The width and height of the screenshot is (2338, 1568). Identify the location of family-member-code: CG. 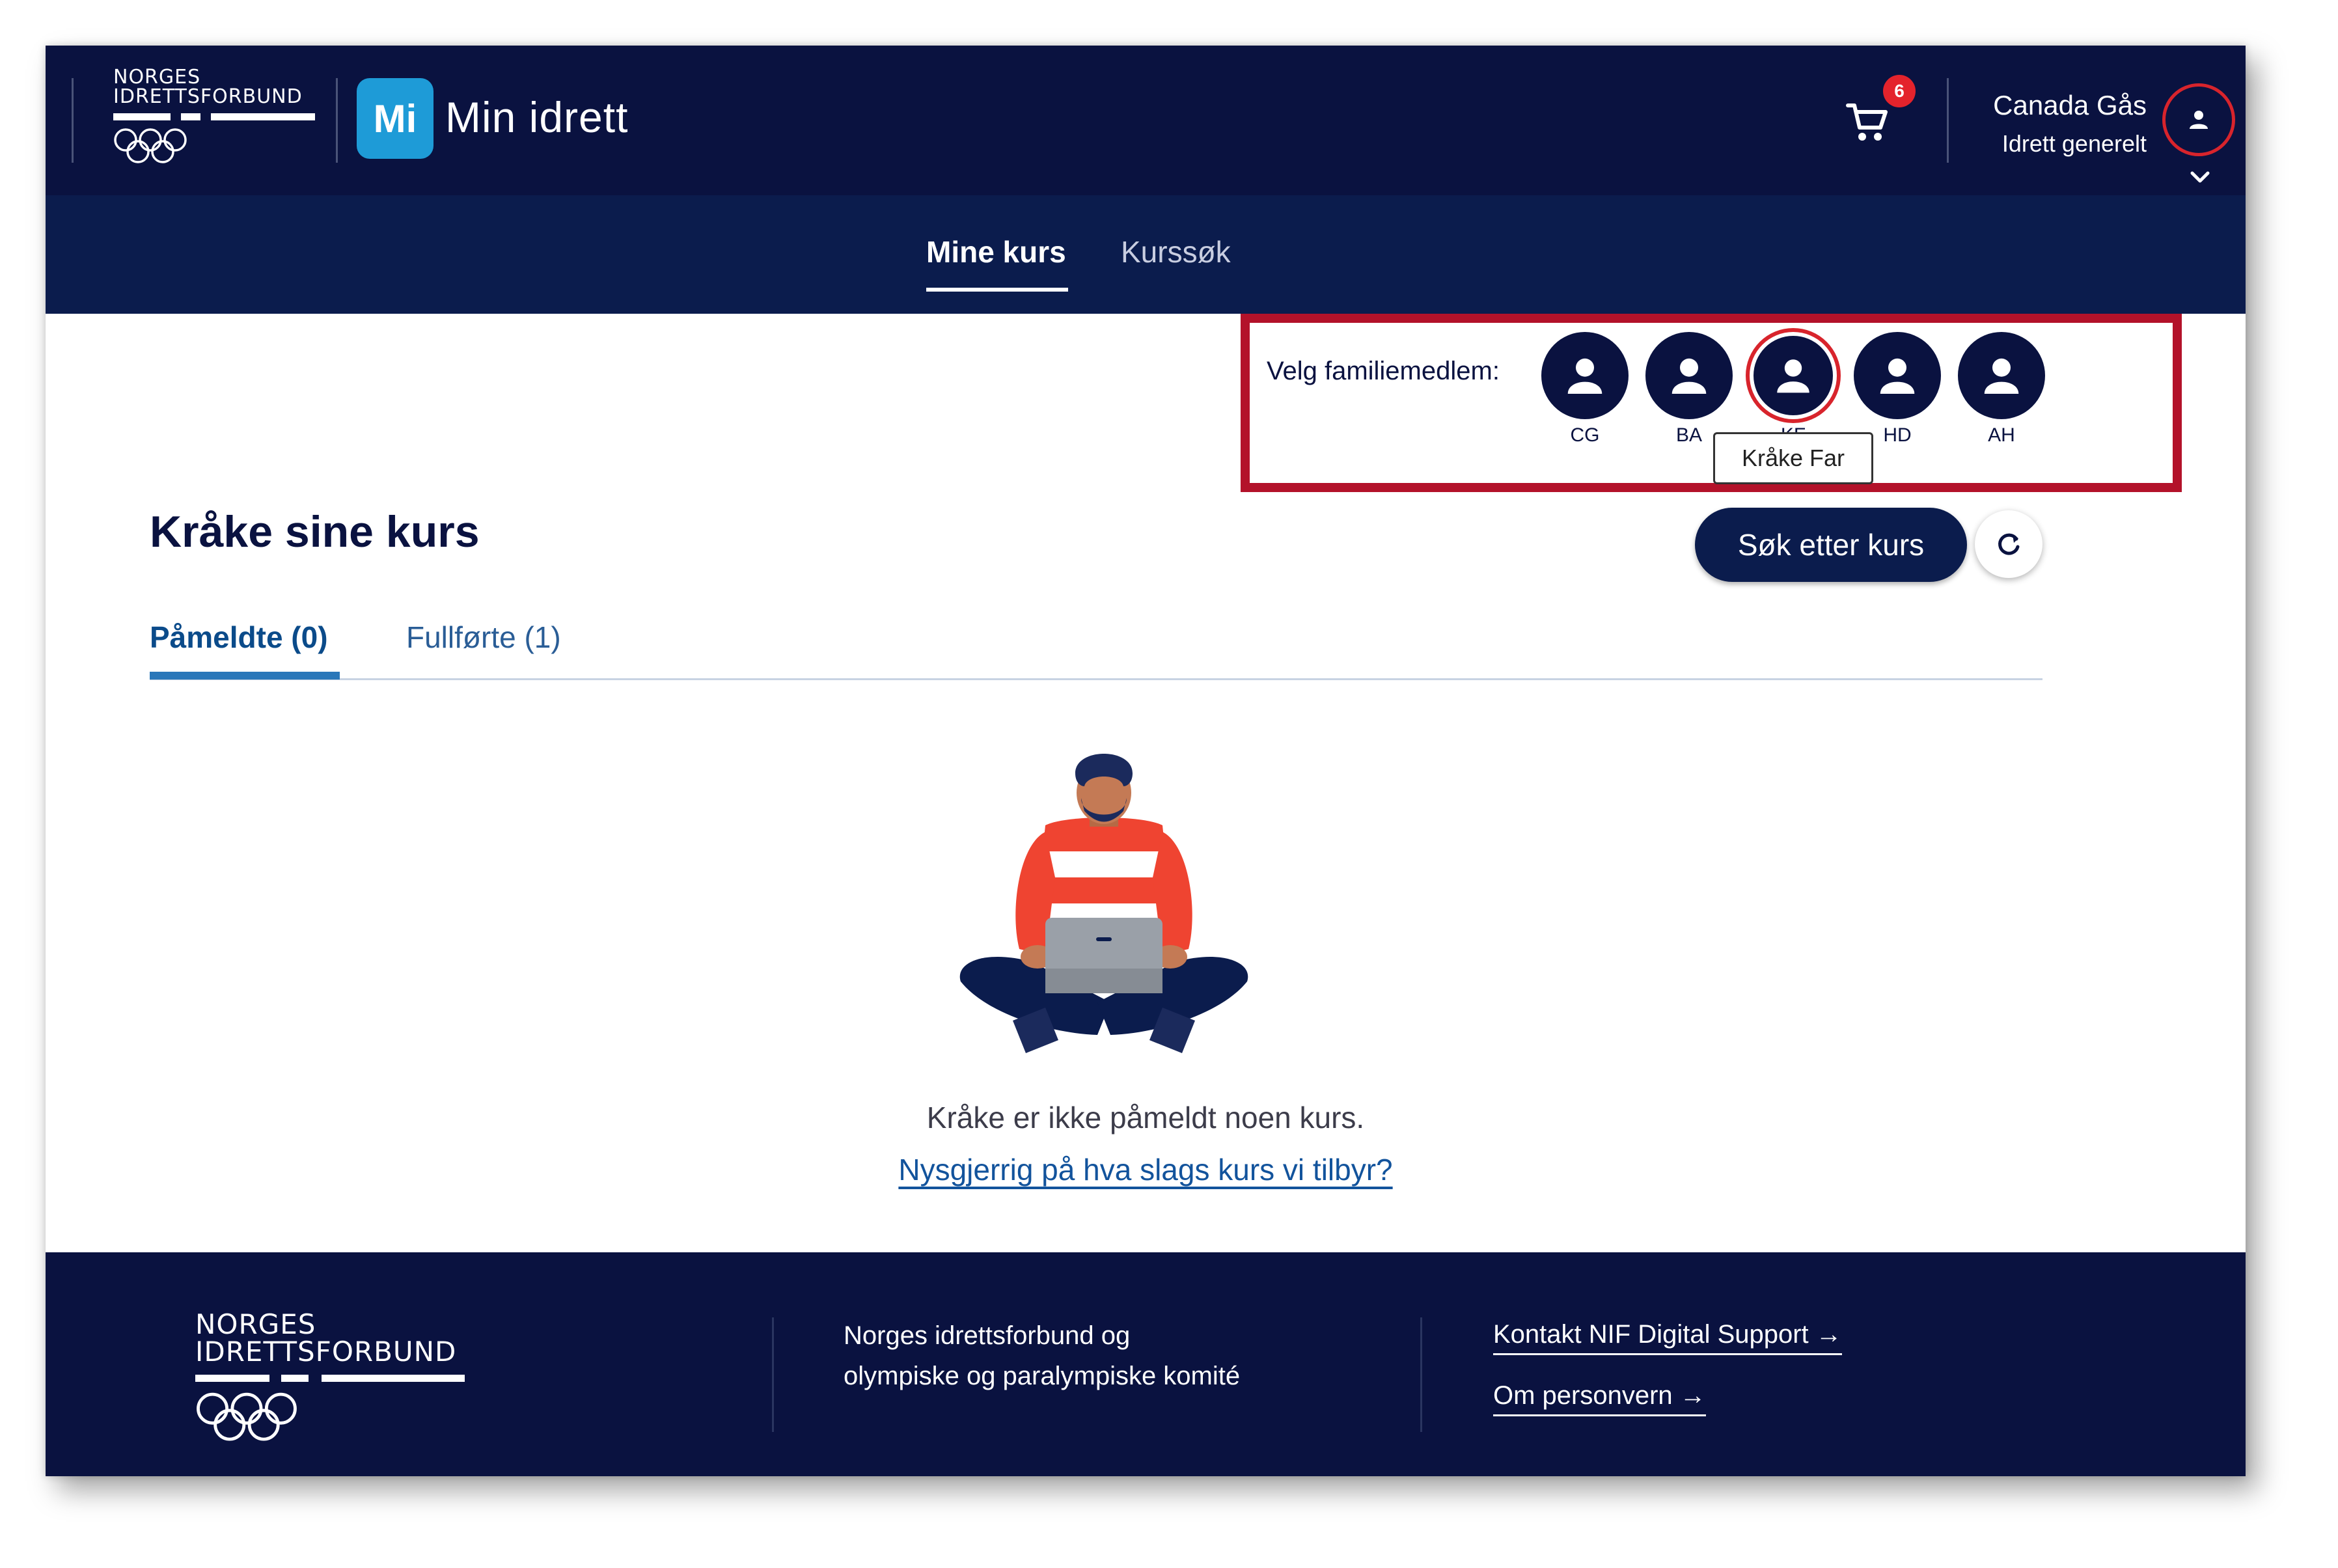
(1585, 435).